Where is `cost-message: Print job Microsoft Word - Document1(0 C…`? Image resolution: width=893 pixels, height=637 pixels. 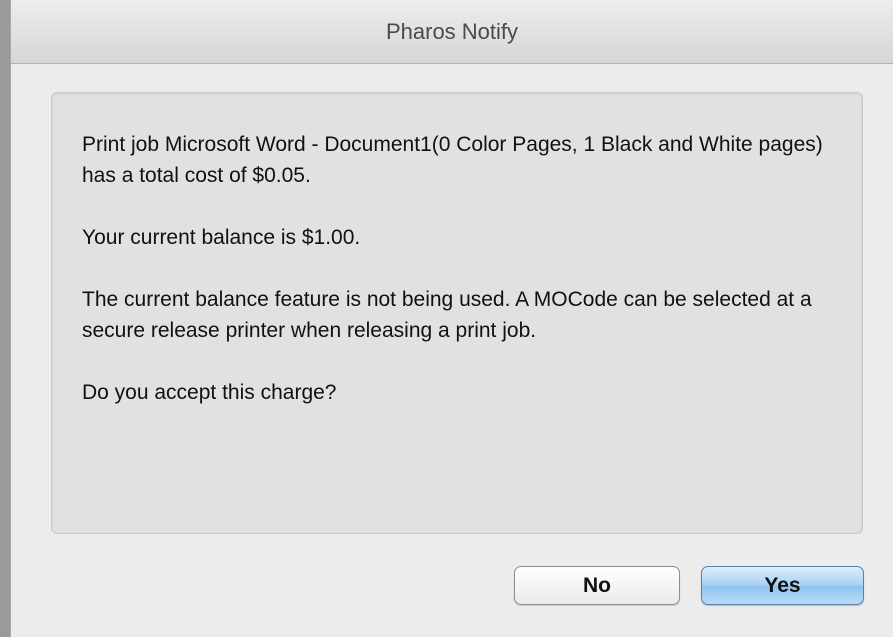
cost-message: Print job Microsoft Word - Document1(0 C… is located at coordinates (452, 160).